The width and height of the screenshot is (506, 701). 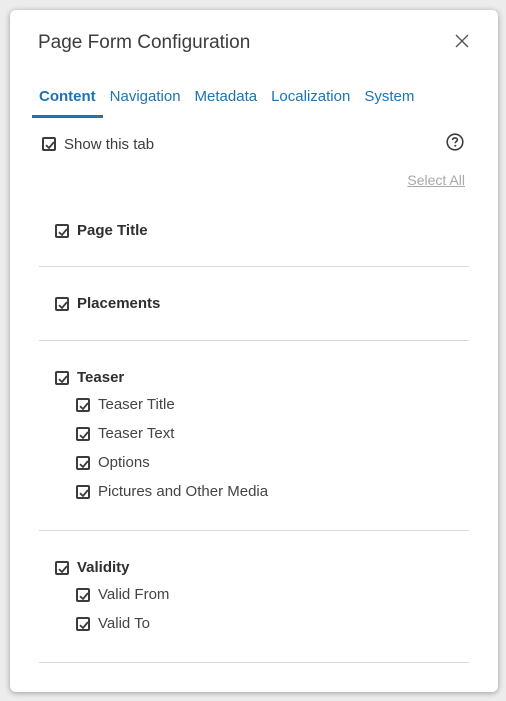 What do you see at coordinates (62, 377) in the screenshot?
I see `teaser-checkbox` at bounding box center [62, 377].